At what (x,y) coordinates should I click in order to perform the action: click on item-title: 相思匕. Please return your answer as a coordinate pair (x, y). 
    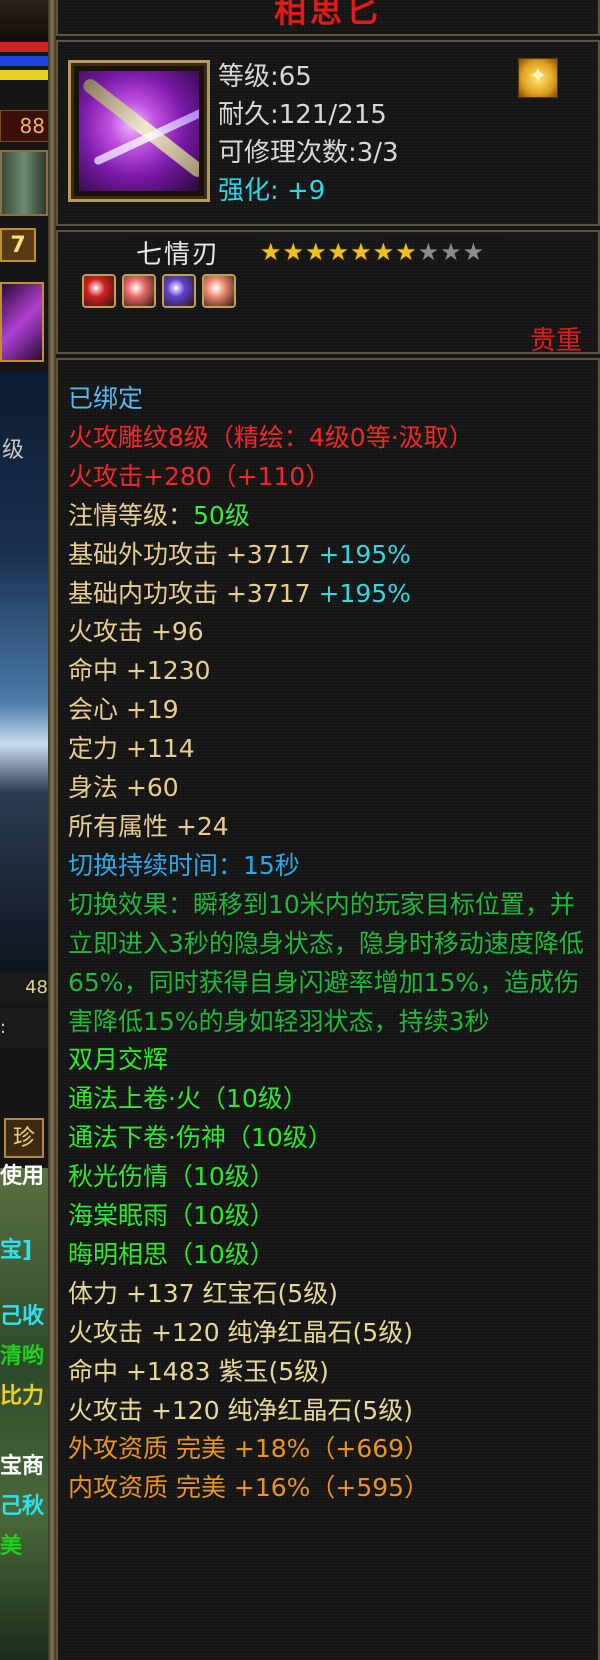
    Looking at the image, I should click on (327, 15).